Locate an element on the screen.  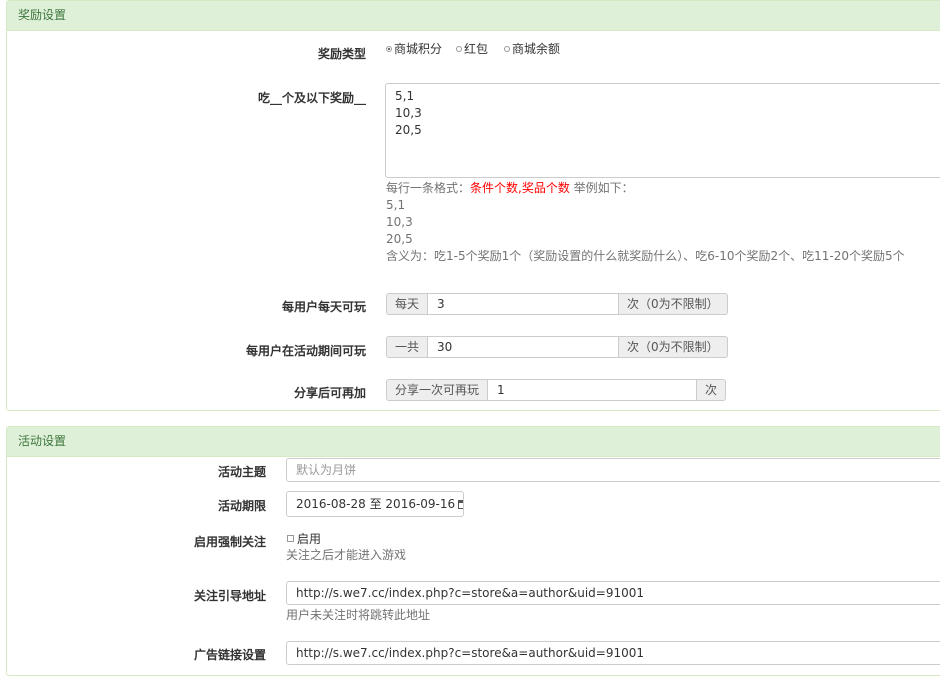
force-follow-checkbox: 启用 is located at coordinates (304, 538).